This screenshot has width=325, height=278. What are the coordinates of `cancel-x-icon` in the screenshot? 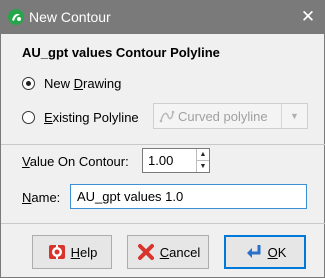 It's located at (145, 252).